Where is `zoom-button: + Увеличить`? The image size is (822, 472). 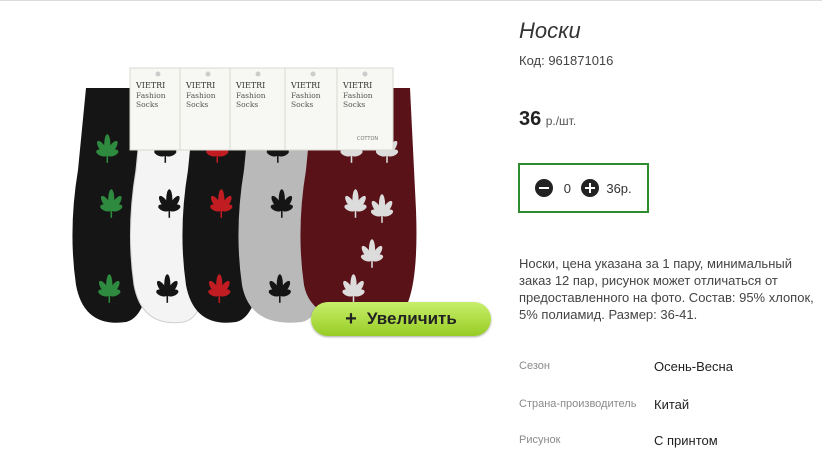
zoom-button: + Увеличить is located at coordinates (401, 319).